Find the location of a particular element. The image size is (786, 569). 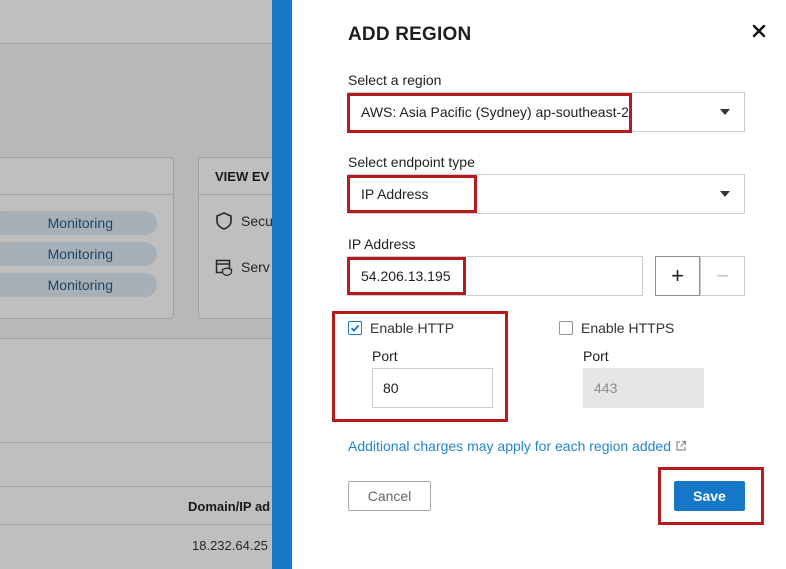

checkbox-unchecked-icon is located at coordinates (566, 328).